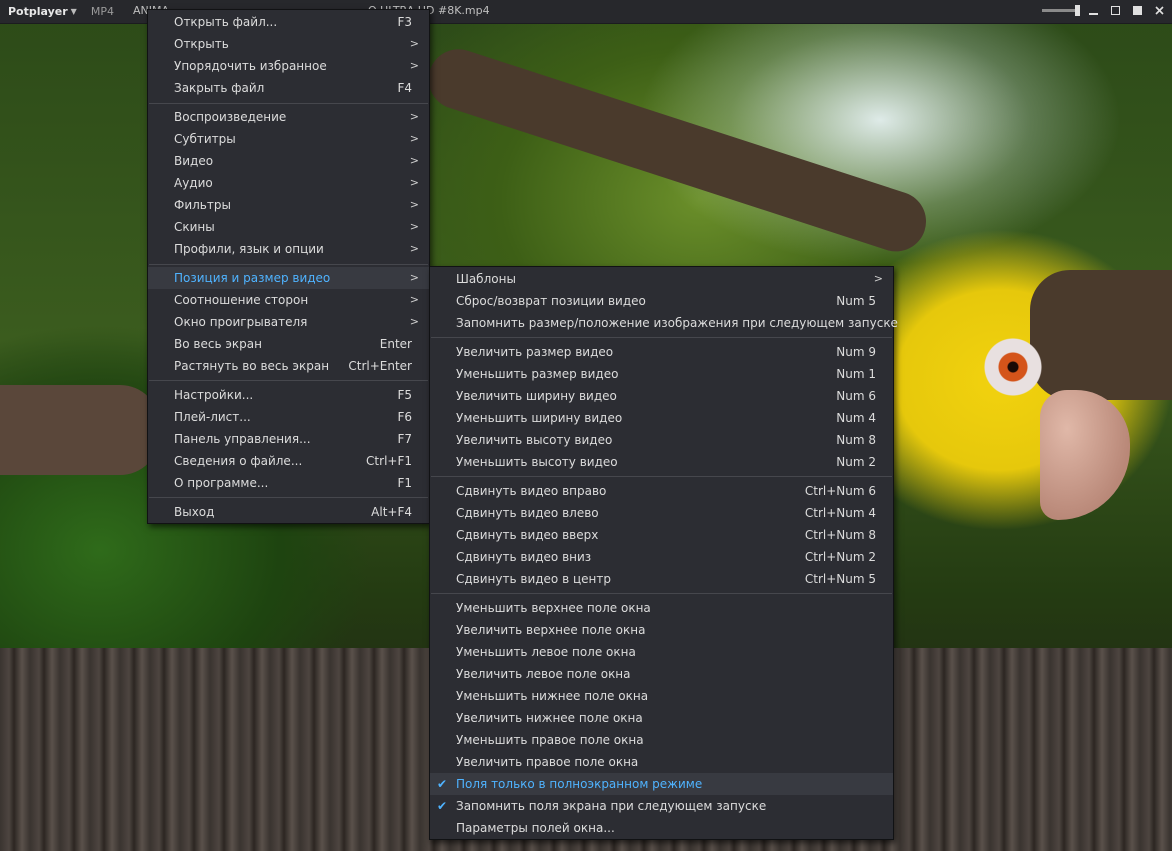 This screenshot has height=851, width=1172. What do you see at coordinates (661, 513) in the screenshot?
I see `submenu-item-move-left: Сдвинуть видео влево Ctrl+Num 4` at bounding box center [661, 513].